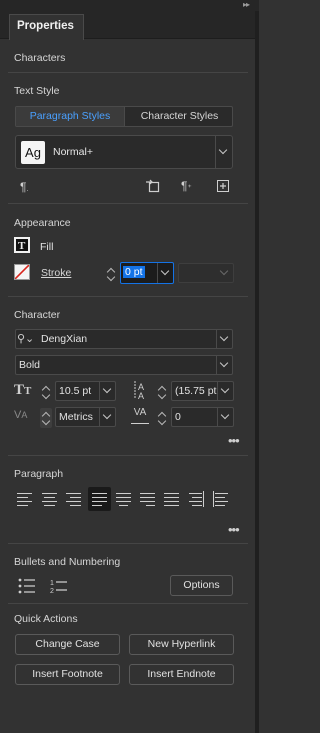  Describe the element at coordinates (25, 499) in the screenshot. I see `align-left-icon` at that location.